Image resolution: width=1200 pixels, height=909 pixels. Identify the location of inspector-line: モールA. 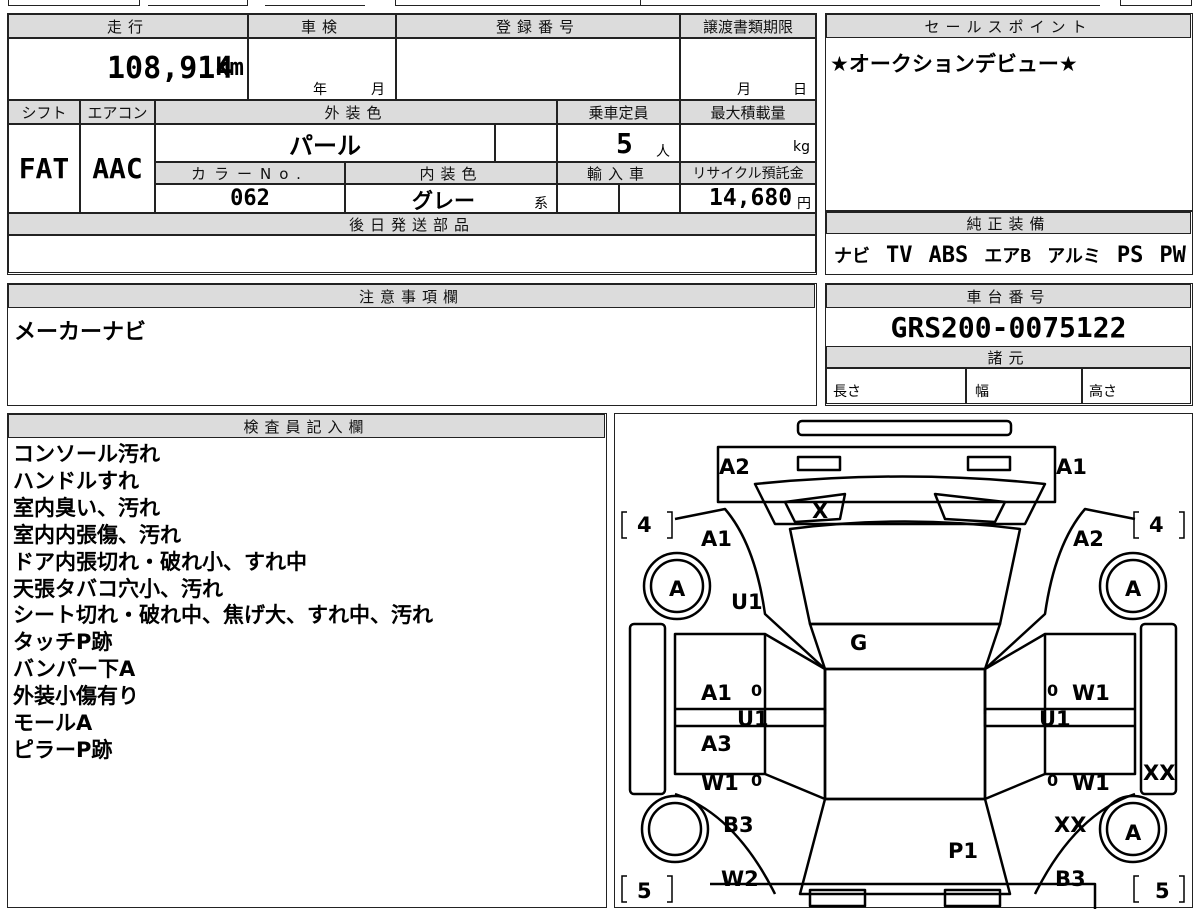
(53, 723).